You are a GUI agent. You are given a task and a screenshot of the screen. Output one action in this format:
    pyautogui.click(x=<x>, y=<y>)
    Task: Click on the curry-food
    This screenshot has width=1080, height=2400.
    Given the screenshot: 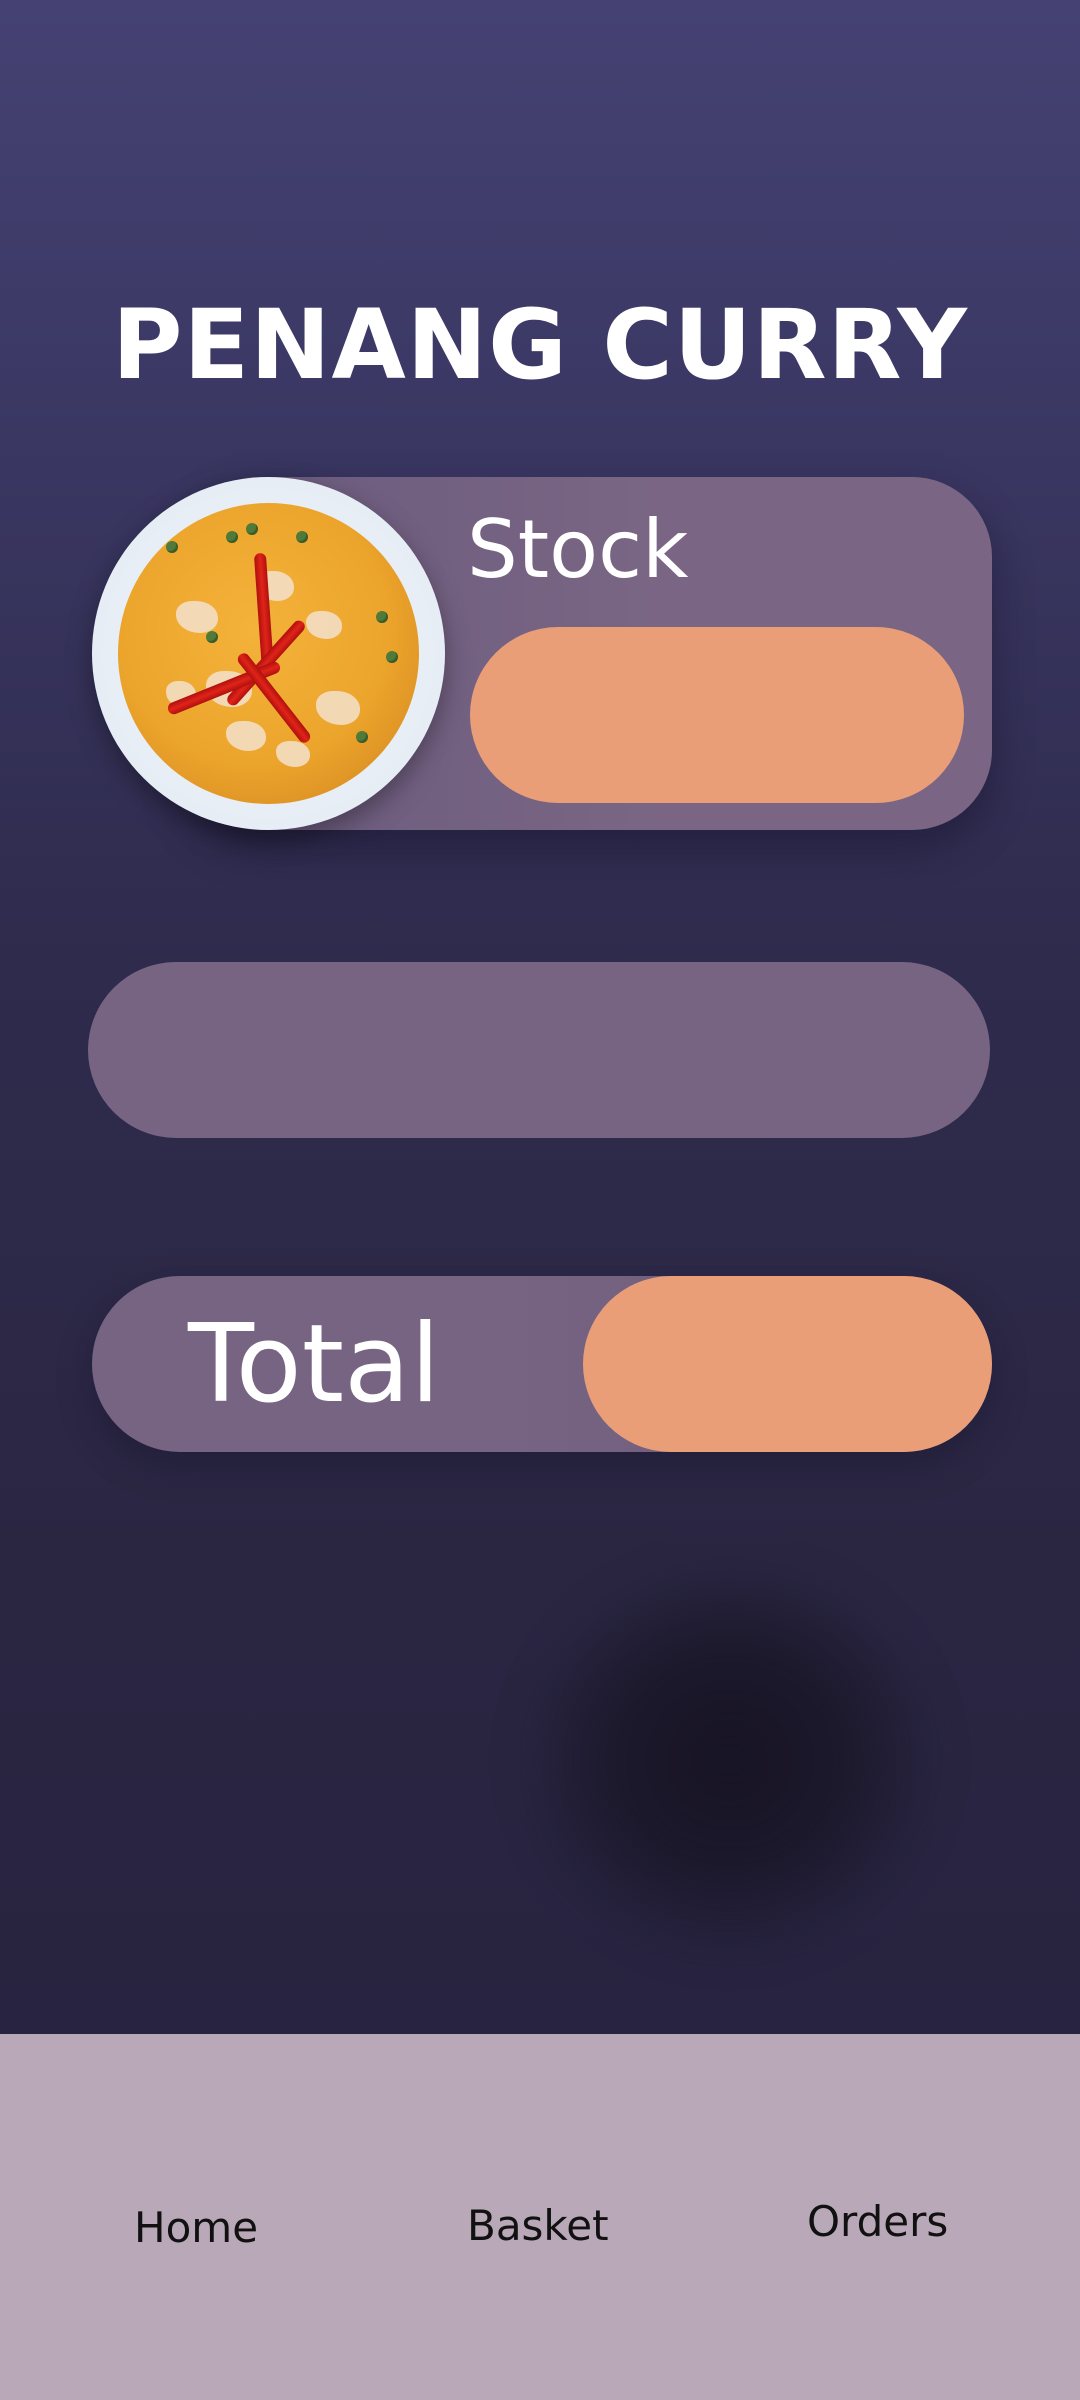 What is the action you would take?
    pyautogui.click(x=268, y=653)
    